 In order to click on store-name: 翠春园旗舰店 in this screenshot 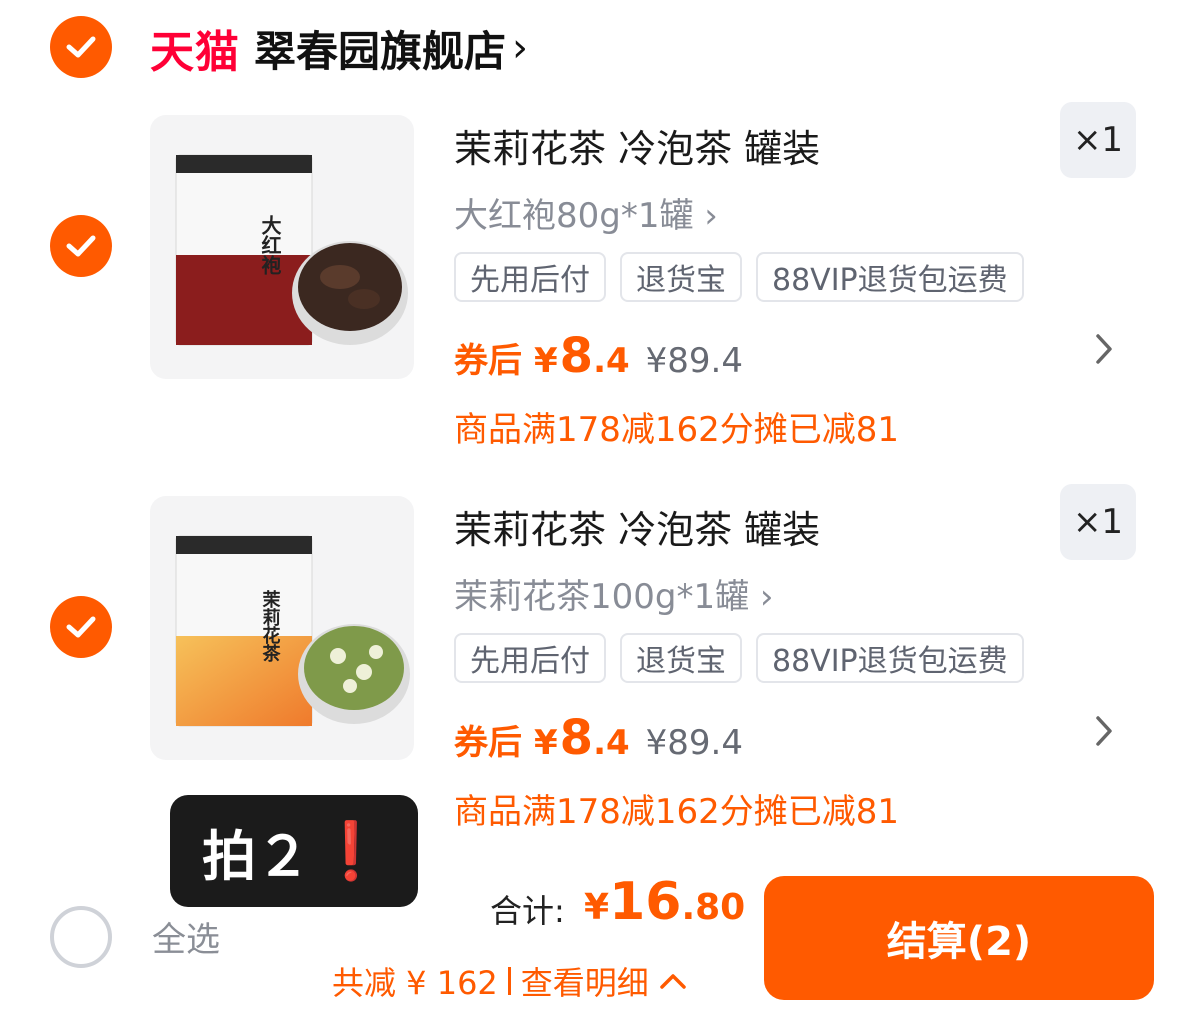, I will do `click(380, 48)`.